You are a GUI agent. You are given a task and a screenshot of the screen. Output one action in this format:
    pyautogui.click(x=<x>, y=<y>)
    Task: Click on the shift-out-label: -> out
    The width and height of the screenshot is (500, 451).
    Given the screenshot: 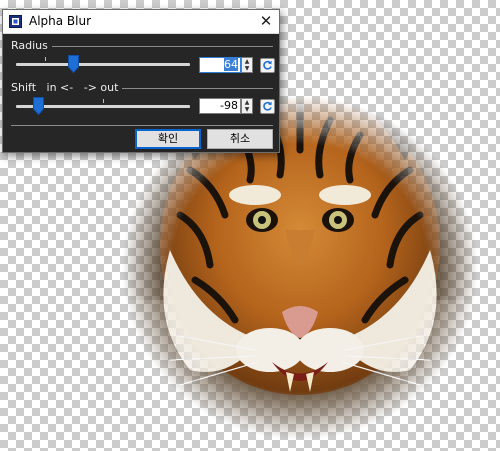 What is the action you would take?
    pyautogui.click(x=101, y=87)
    